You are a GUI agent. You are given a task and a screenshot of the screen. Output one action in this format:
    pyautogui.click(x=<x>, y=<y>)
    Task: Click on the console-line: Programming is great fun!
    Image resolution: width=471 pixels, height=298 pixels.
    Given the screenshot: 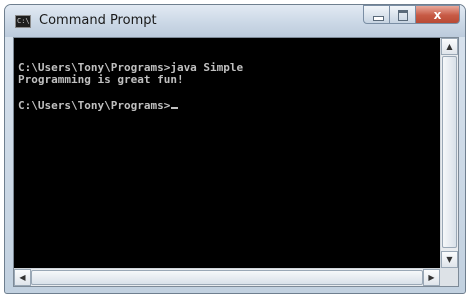 What is the action you would take?
    pyautogui.click(x=101, y=79)
    